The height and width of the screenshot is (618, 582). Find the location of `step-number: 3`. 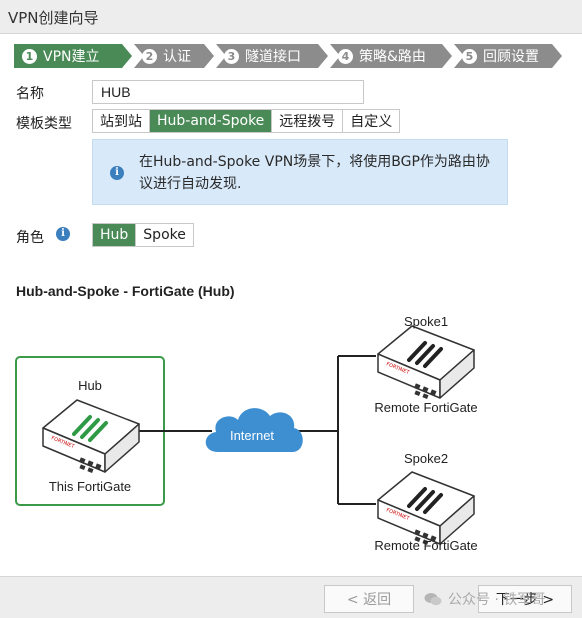

step-number: 3 is located at coordinates (231, 56).